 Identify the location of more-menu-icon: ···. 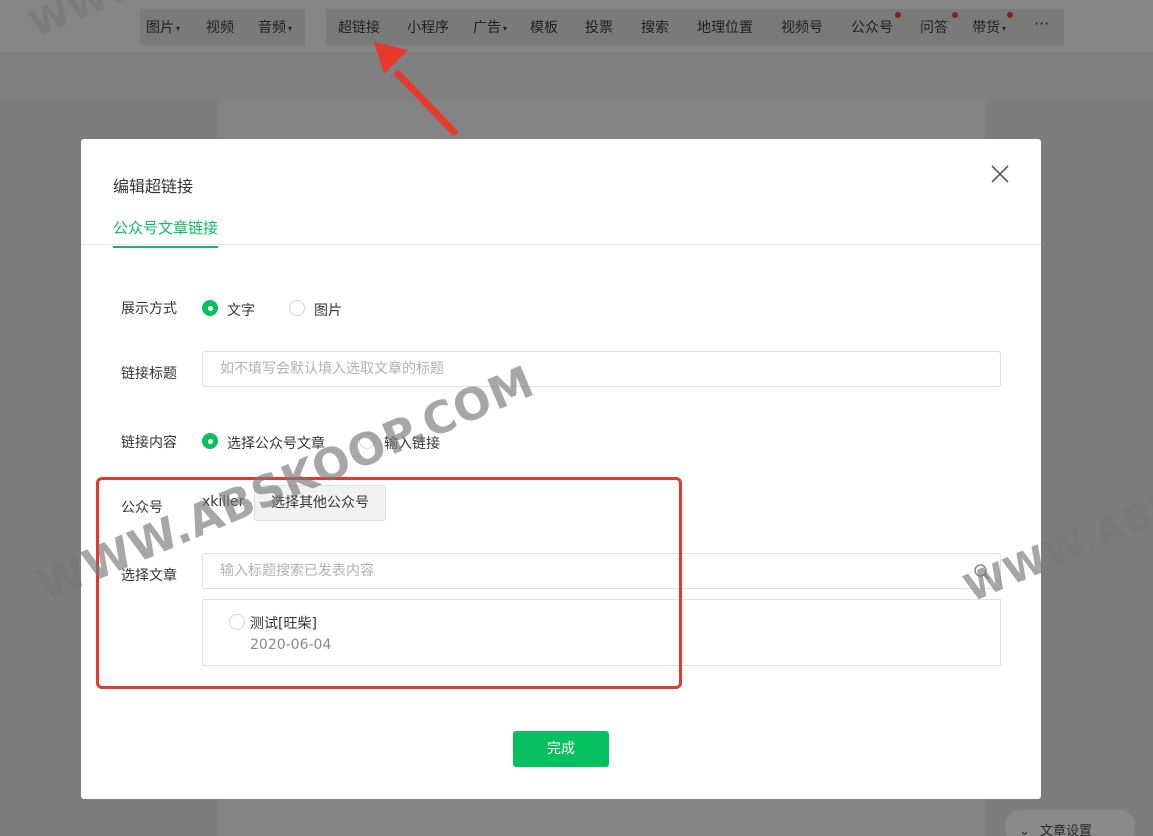
(1041, 23).